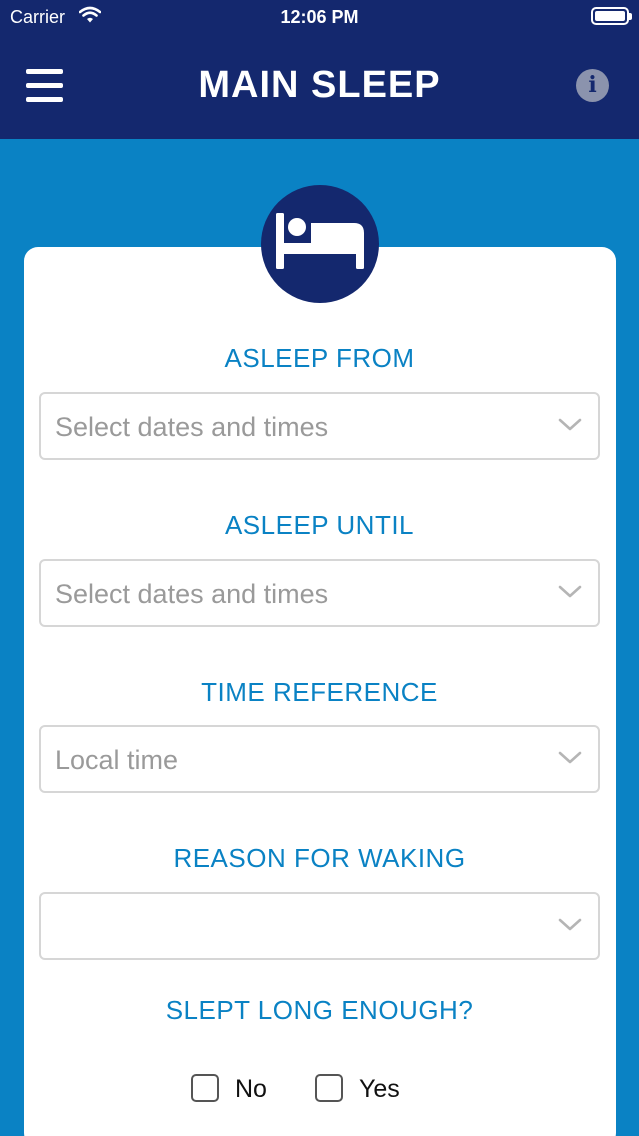 The height and width of the screenshot is (1136, 639). I want to click on asleep-from-label: ASLEEP FROM, so click(319, 358).